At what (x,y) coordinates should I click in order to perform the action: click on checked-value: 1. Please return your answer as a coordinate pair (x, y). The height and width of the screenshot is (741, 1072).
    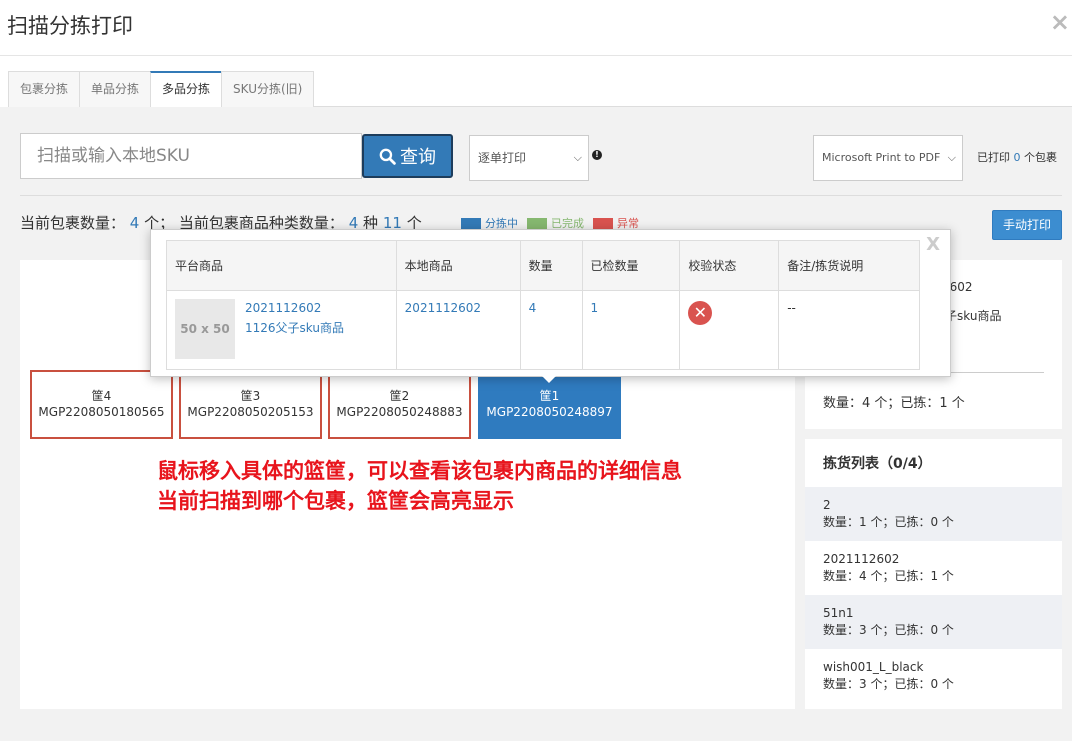
    Looking at the image, I should click on (594, 308).